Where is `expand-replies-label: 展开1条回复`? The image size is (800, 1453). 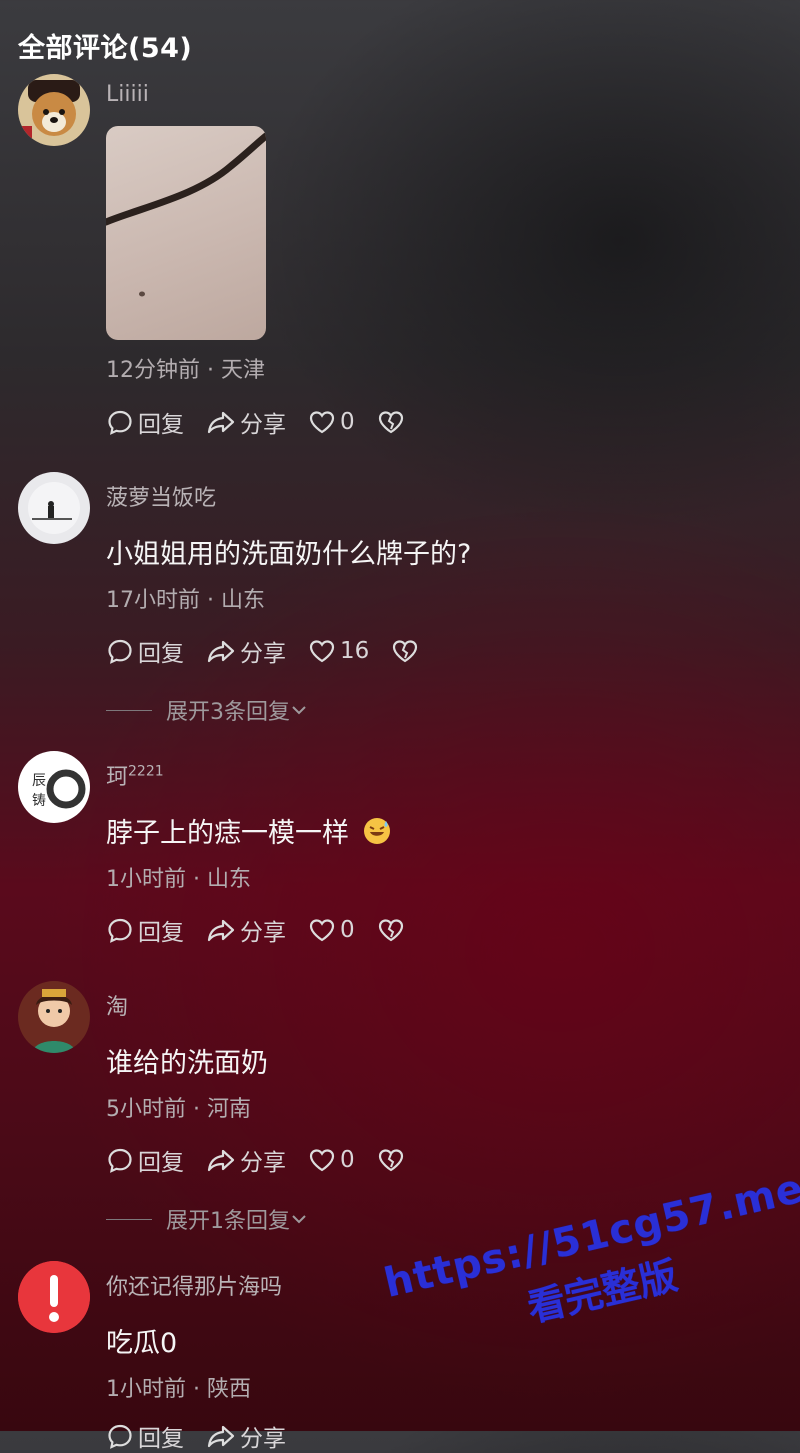
expand-replies-label: 展开1条回复 is located at coordinates (228, 1221).